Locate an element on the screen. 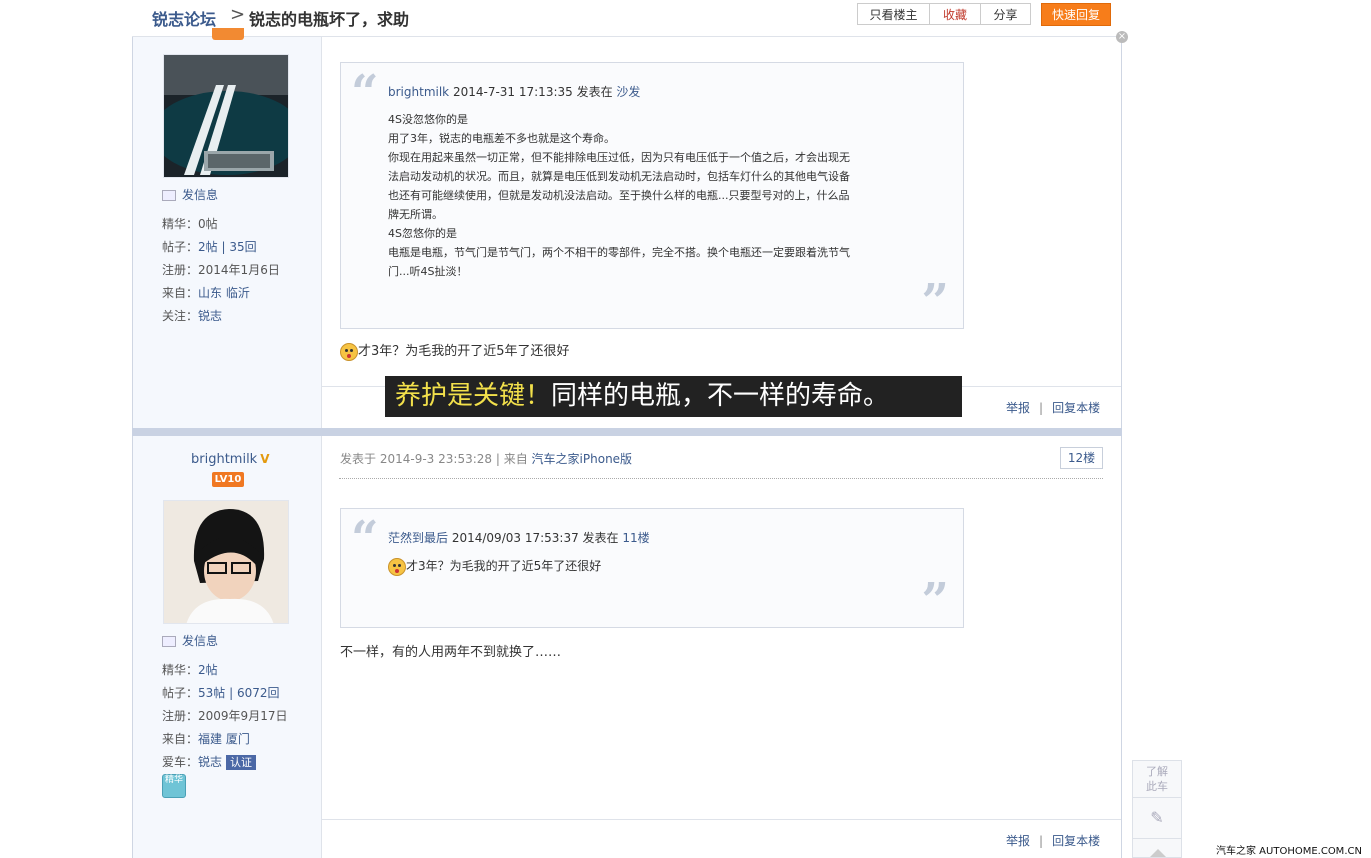 This screenshot has width=1371, height=858. posted-time: 2014-9-3 23:53:28 is located at coordinates (436, 459).